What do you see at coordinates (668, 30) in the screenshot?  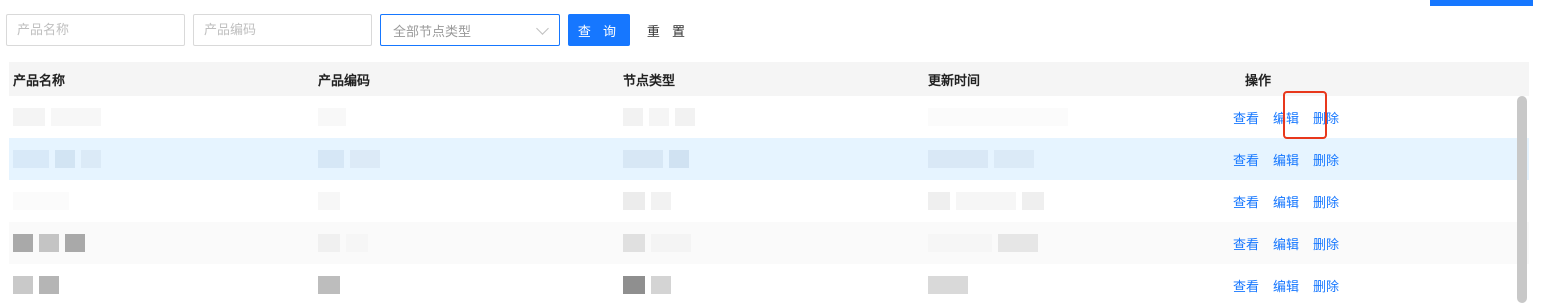 I see `reset-button: 重 置` at bounding box center [668, 30].